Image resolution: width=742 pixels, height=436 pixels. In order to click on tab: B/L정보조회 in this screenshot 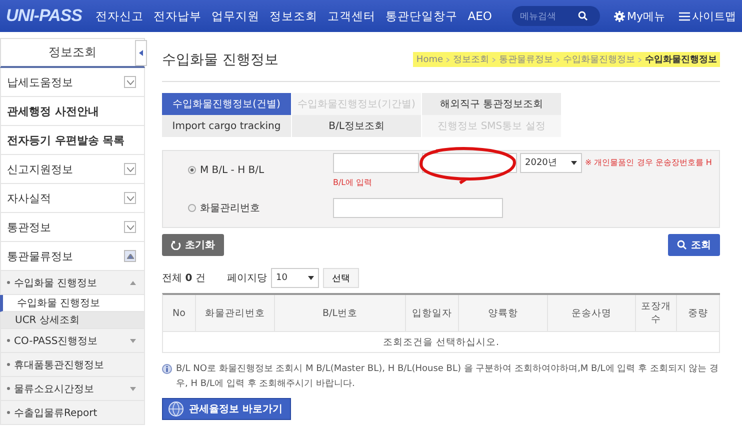, I will do `click(357, 126)`.